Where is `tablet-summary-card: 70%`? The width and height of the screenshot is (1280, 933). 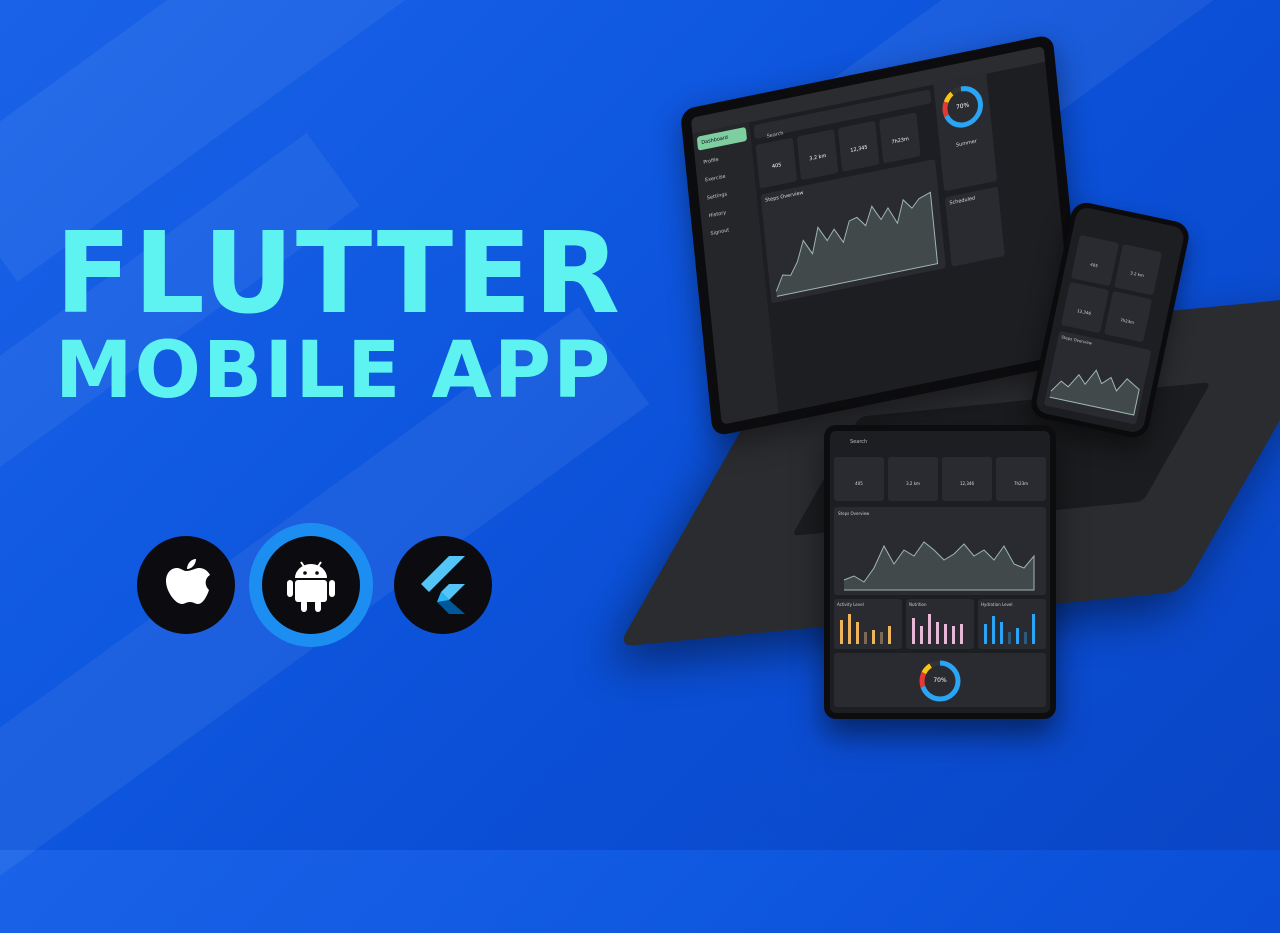
tablet-summary-card: 70% is located at coordinates (940, 680).